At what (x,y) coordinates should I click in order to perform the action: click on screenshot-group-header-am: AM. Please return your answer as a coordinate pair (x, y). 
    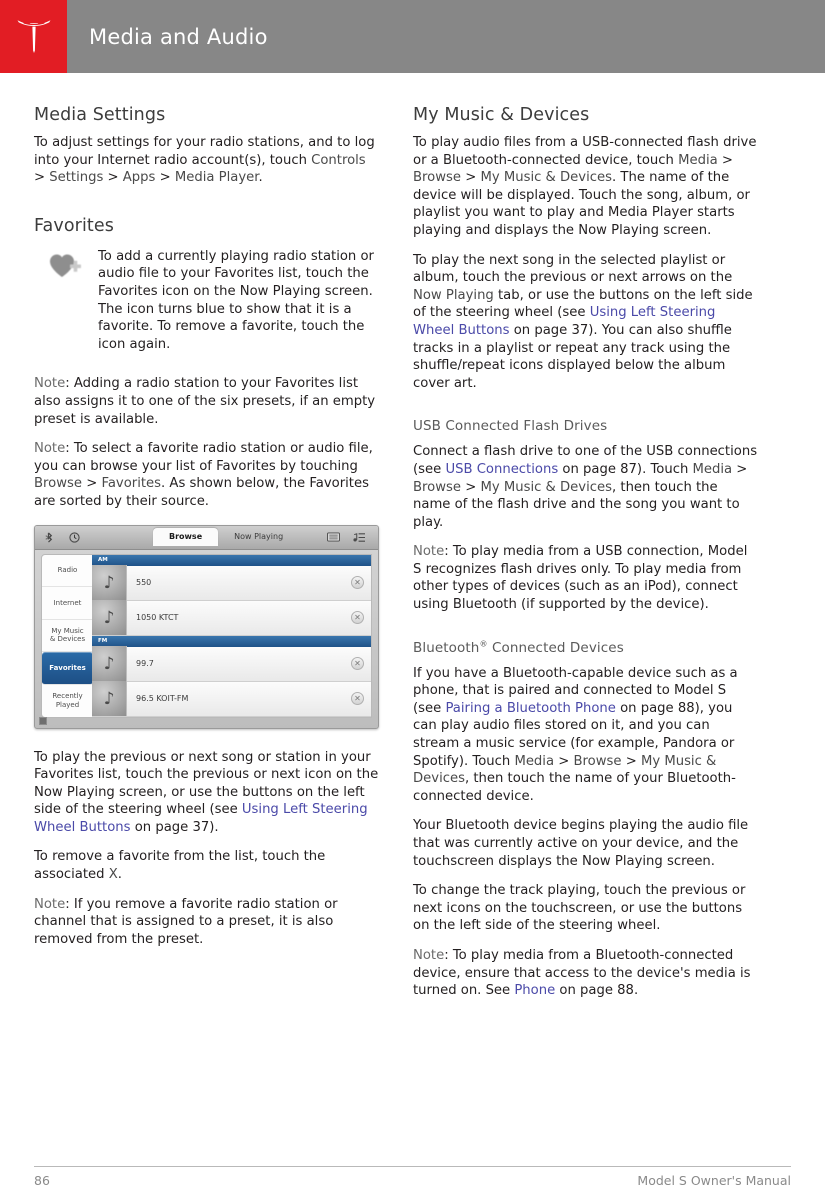
    Looking at the image, I should click on (231, 560).